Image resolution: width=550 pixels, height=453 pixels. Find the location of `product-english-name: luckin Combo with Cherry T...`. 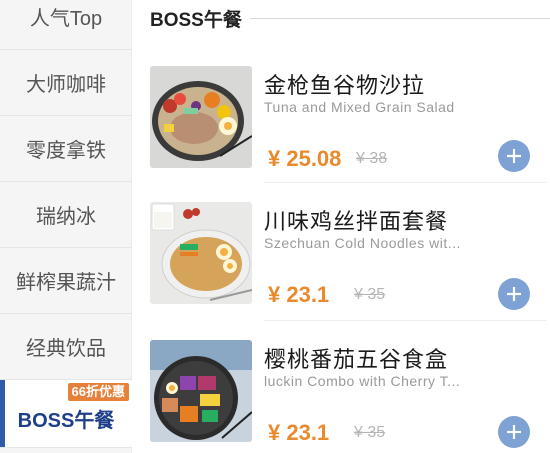

product-english-name: luckin Combo with Cherry T... is located at coordinates (362, 381).